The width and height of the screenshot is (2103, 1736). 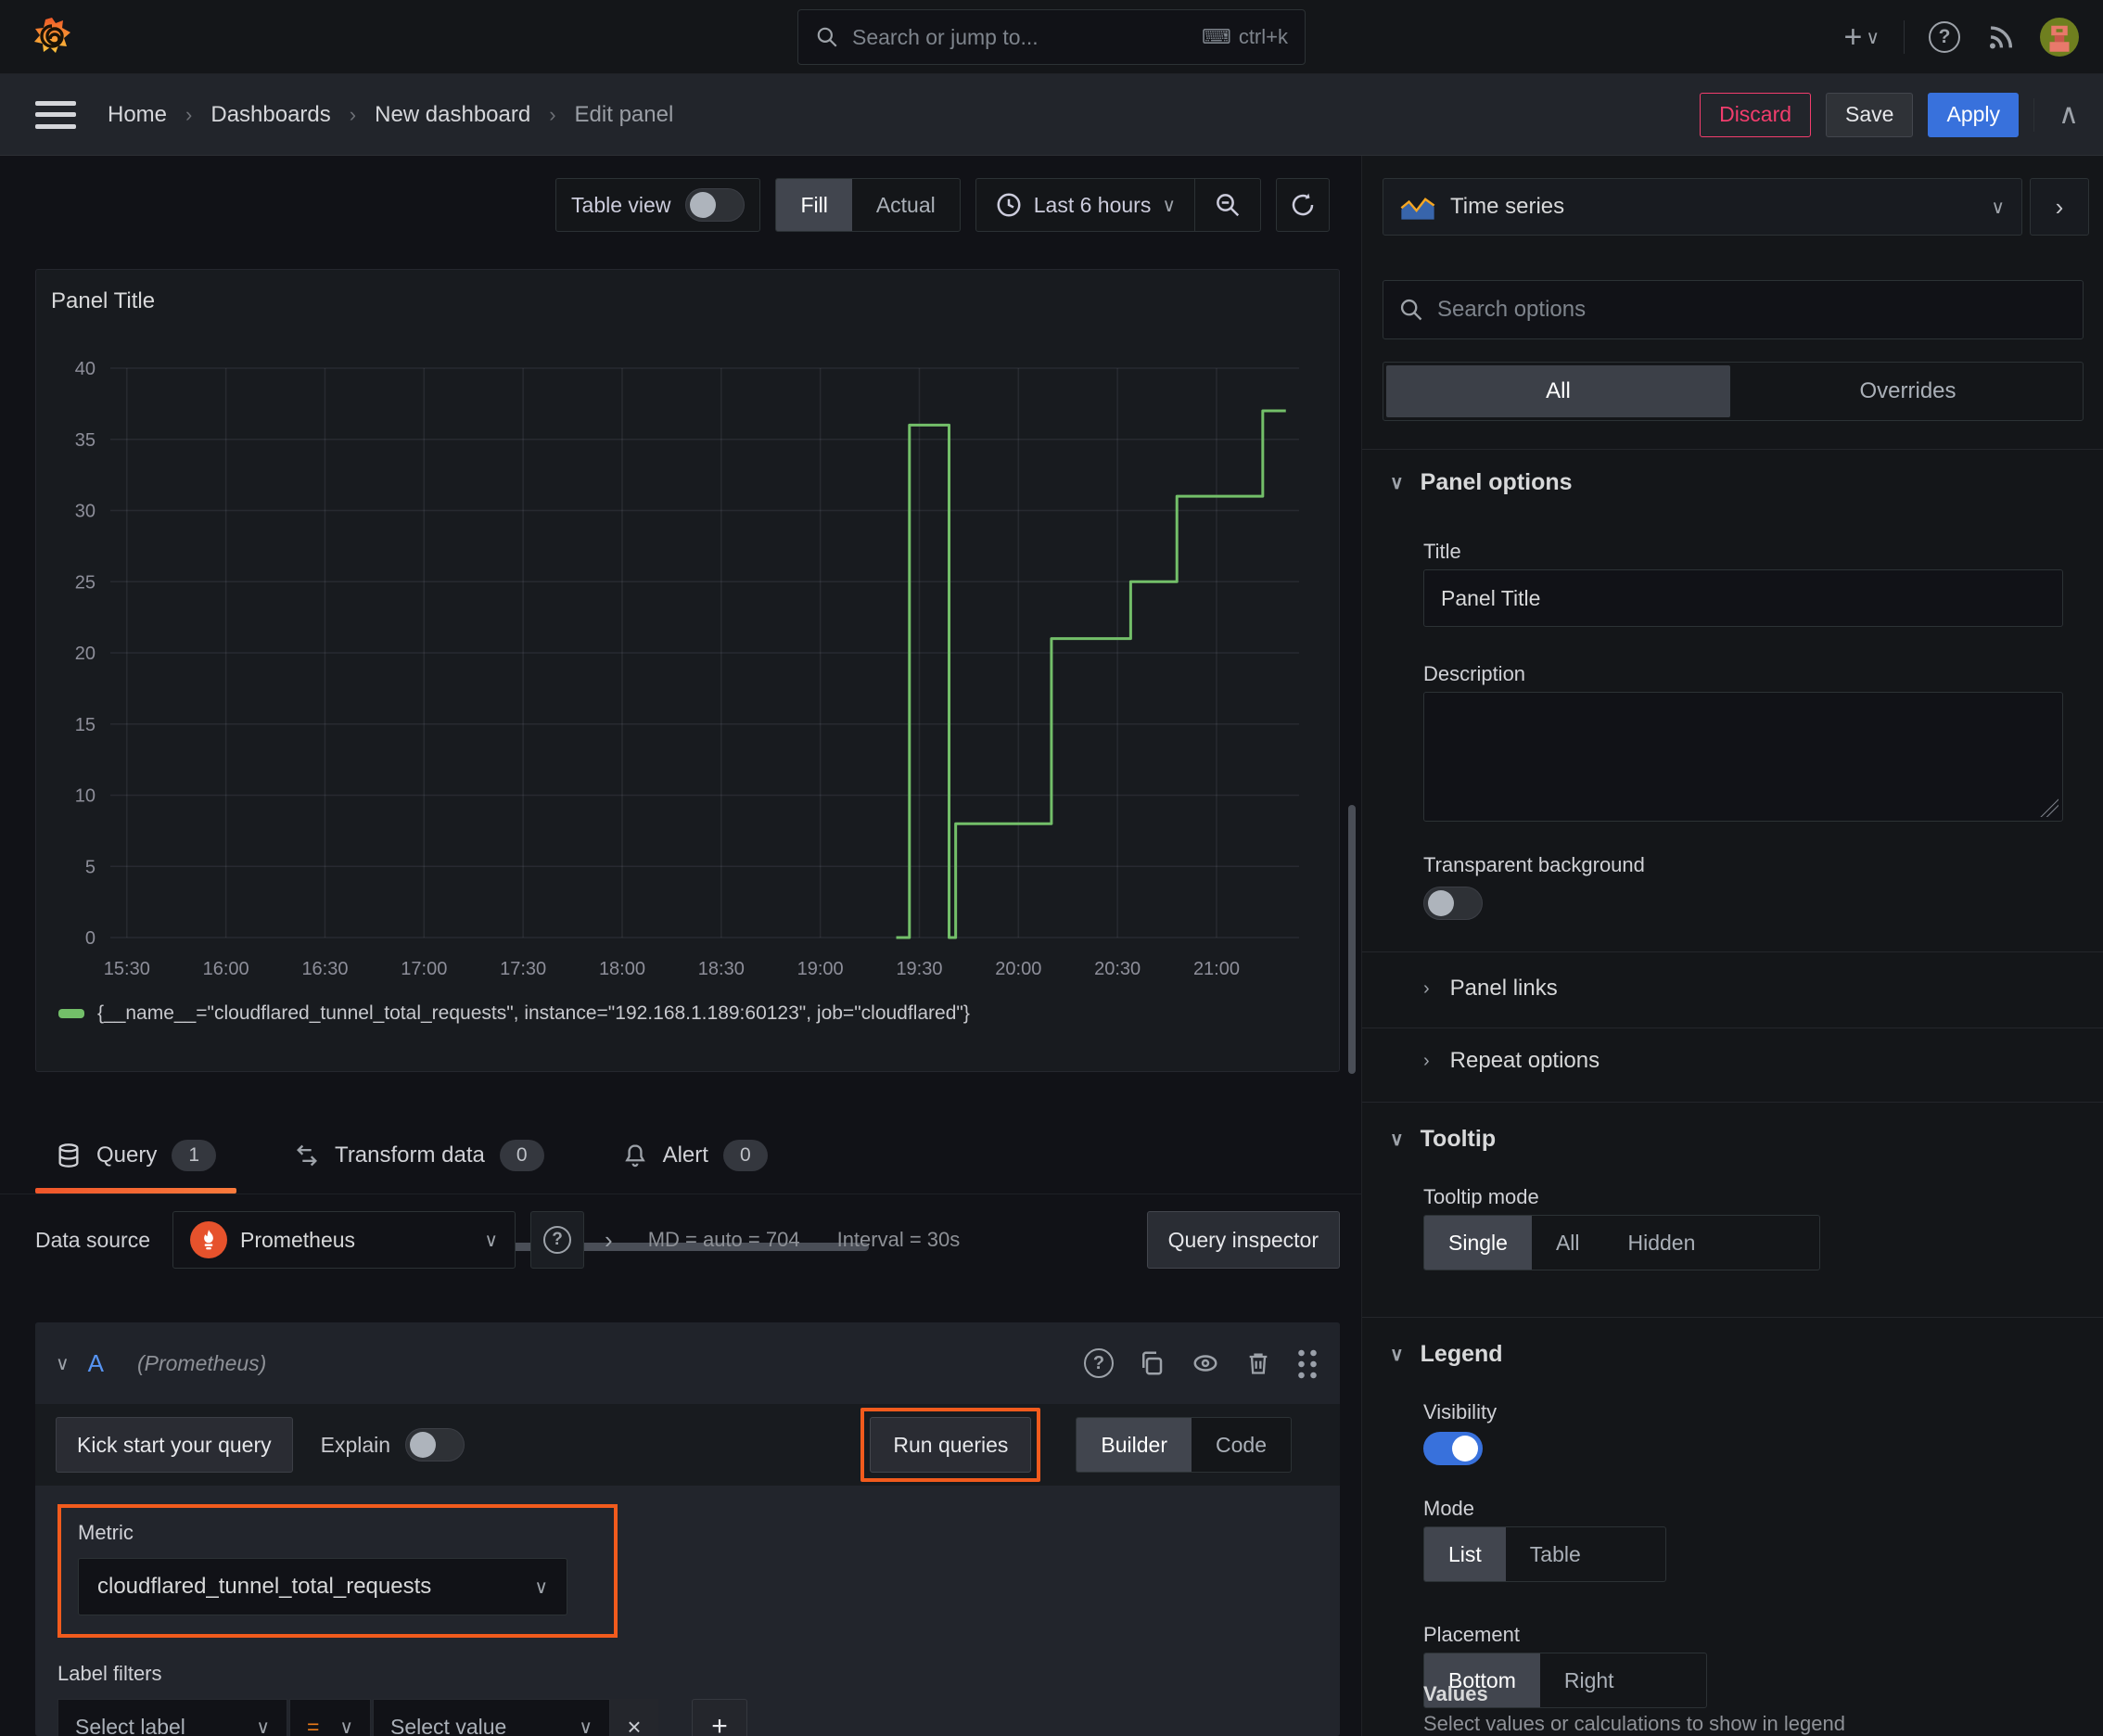 I want to click on grafana-logo, so click(x=52, y=37).